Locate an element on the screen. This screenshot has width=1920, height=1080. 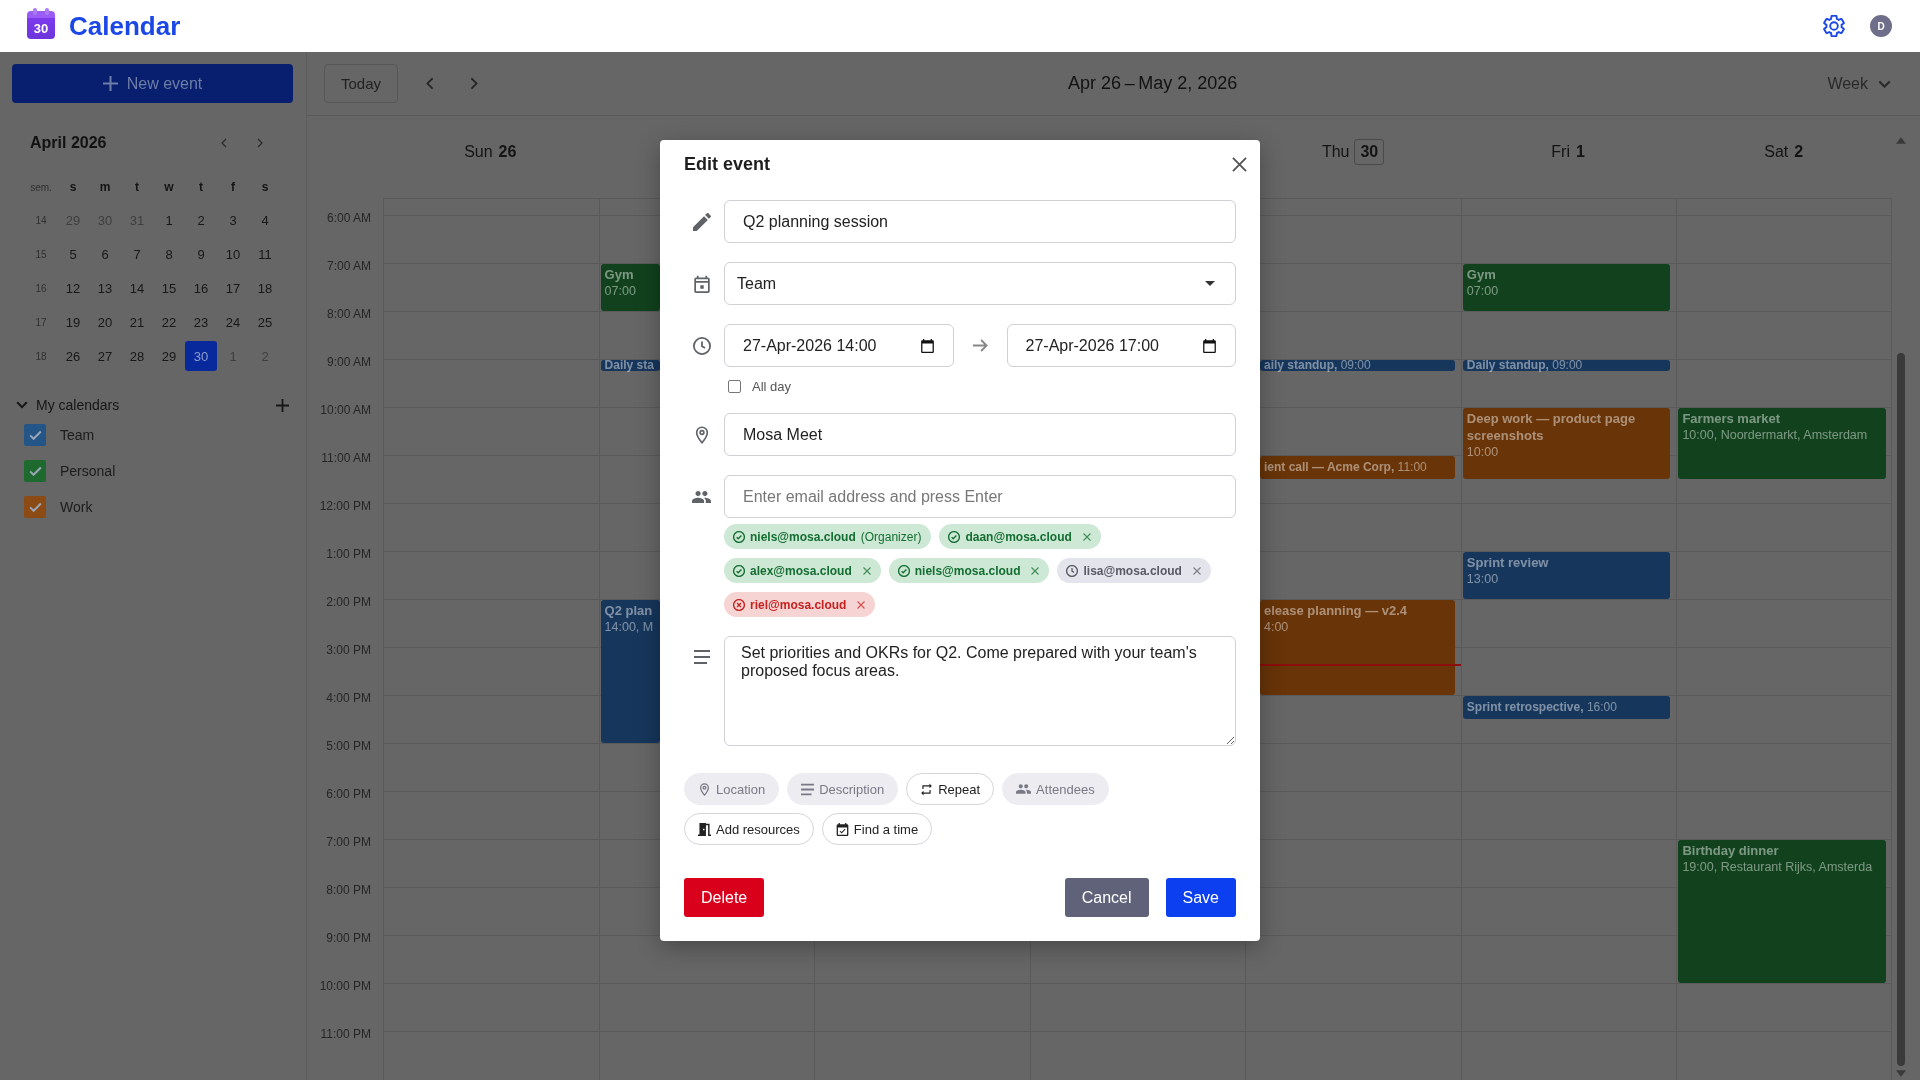
calendar-day: 10 is located at coordinates (233, 254).